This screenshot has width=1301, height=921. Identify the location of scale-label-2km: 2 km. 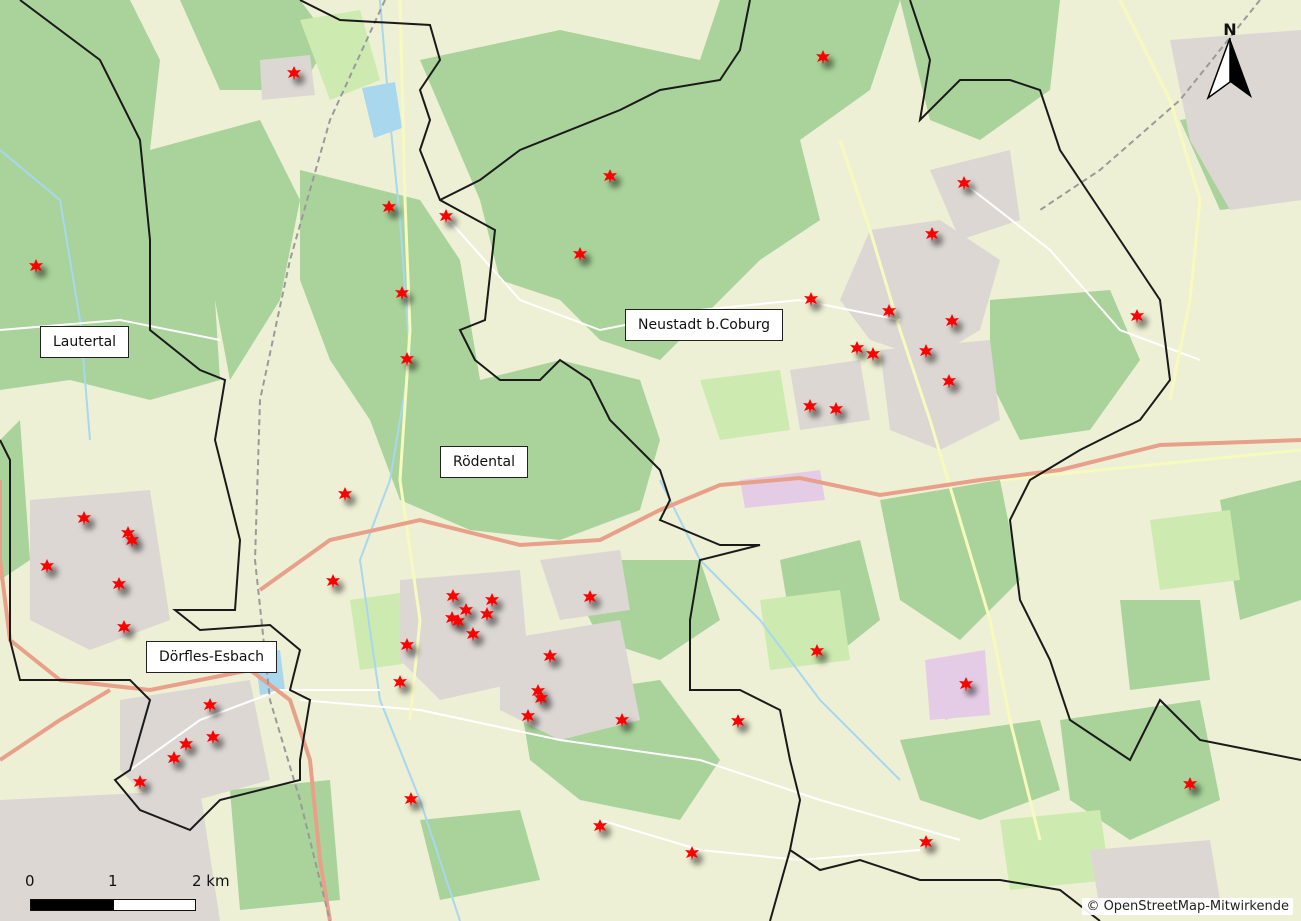
(211, 881).